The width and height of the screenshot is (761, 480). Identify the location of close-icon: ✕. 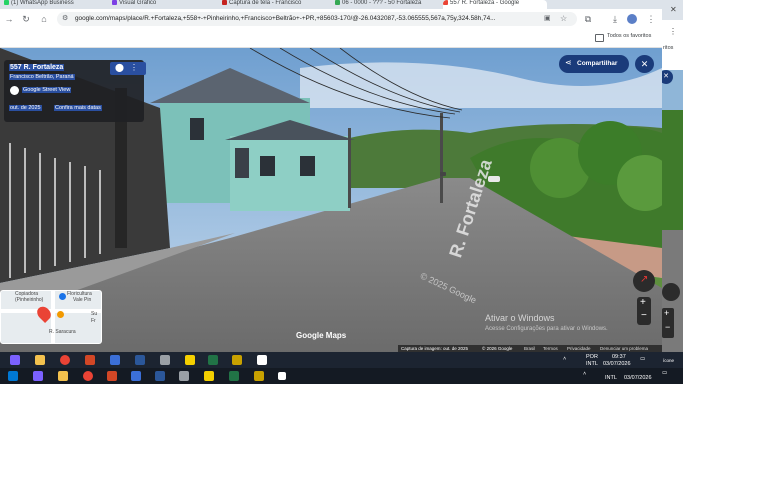
(673, 9).